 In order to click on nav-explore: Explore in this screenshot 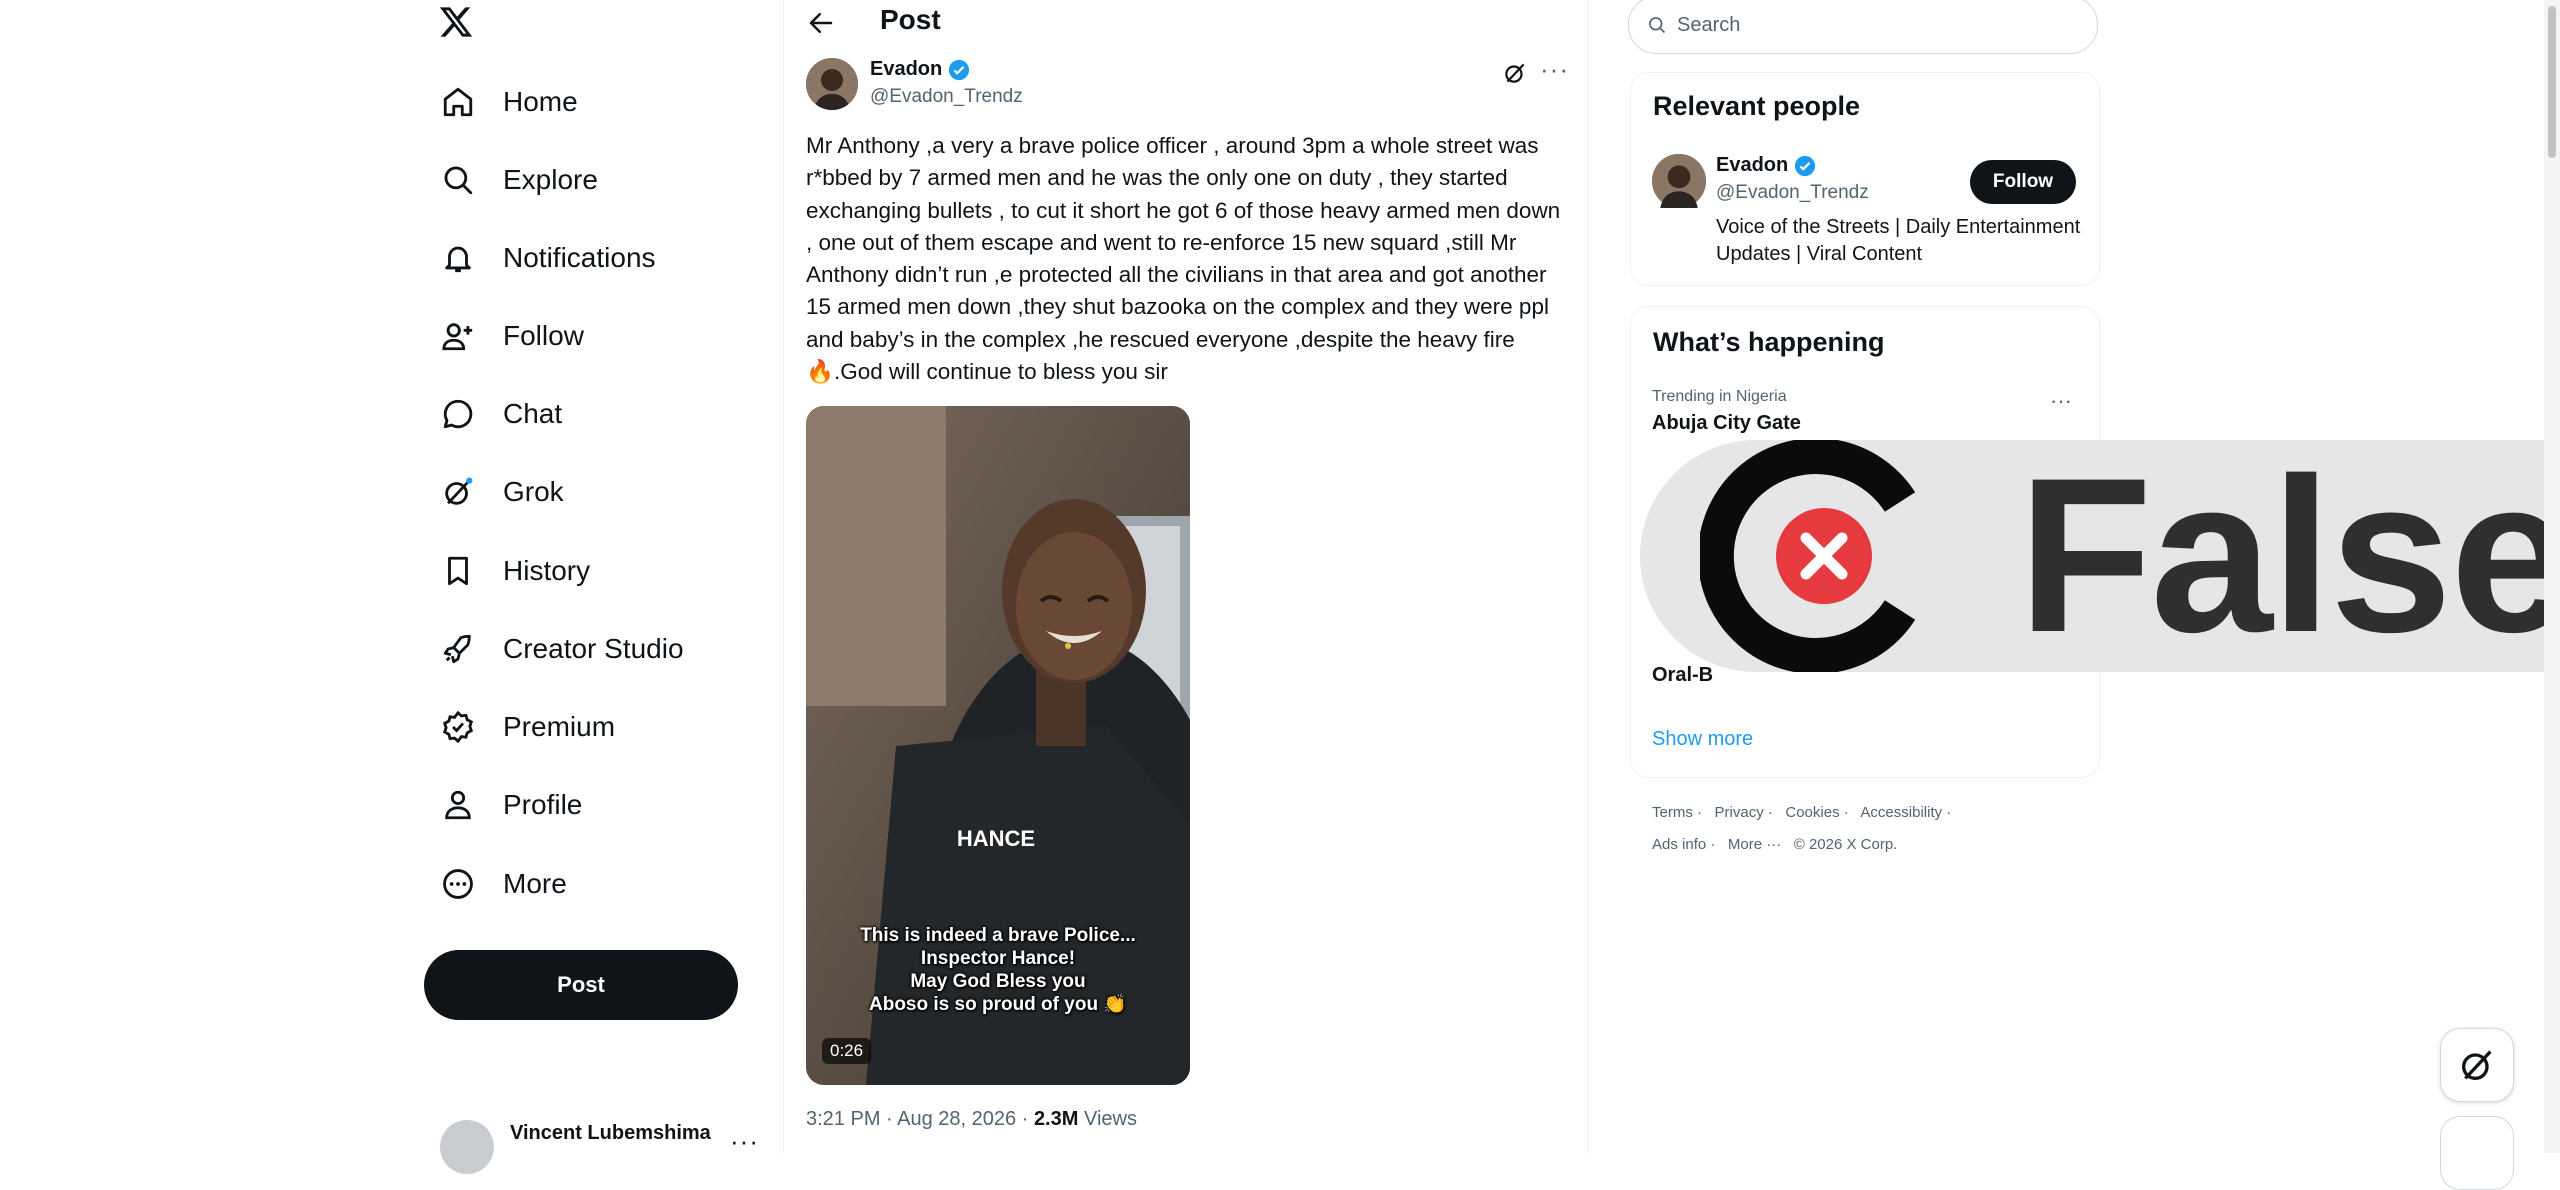, I will do `click(519, 180)`.